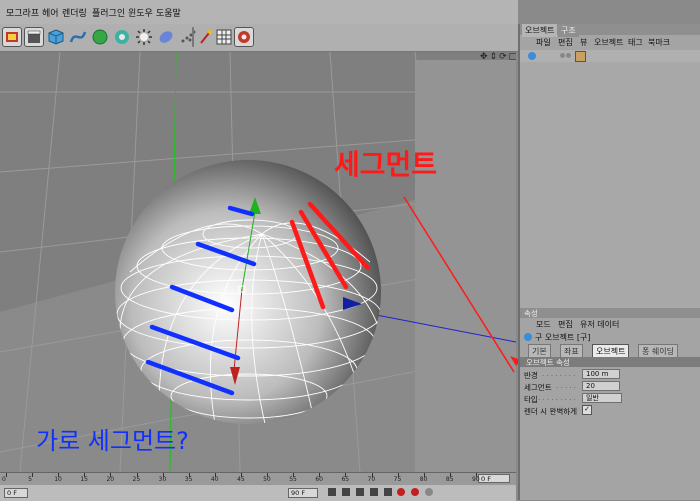 The width and height of the screenshot is (700, 501). What do you see at coordinates (551, 411) in the screenshot?
I see `render-perfect-label: 렌더 시 완벽하게` at bounding box center [551, 411].